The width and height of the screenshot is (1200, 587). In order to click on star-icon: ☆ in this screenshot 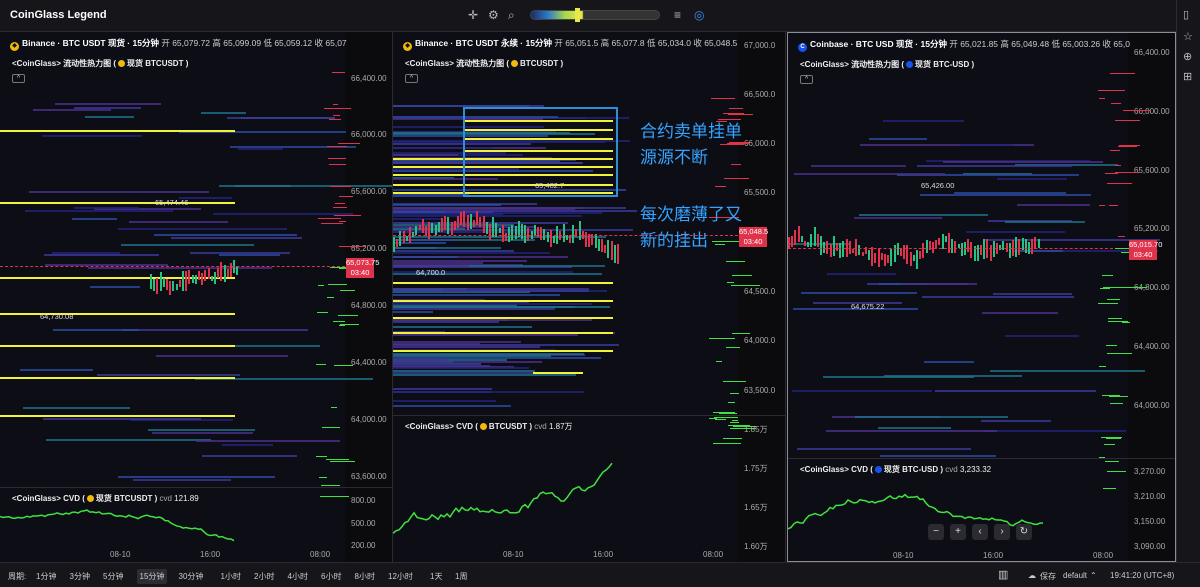, I will do `click(1188, 36)`.